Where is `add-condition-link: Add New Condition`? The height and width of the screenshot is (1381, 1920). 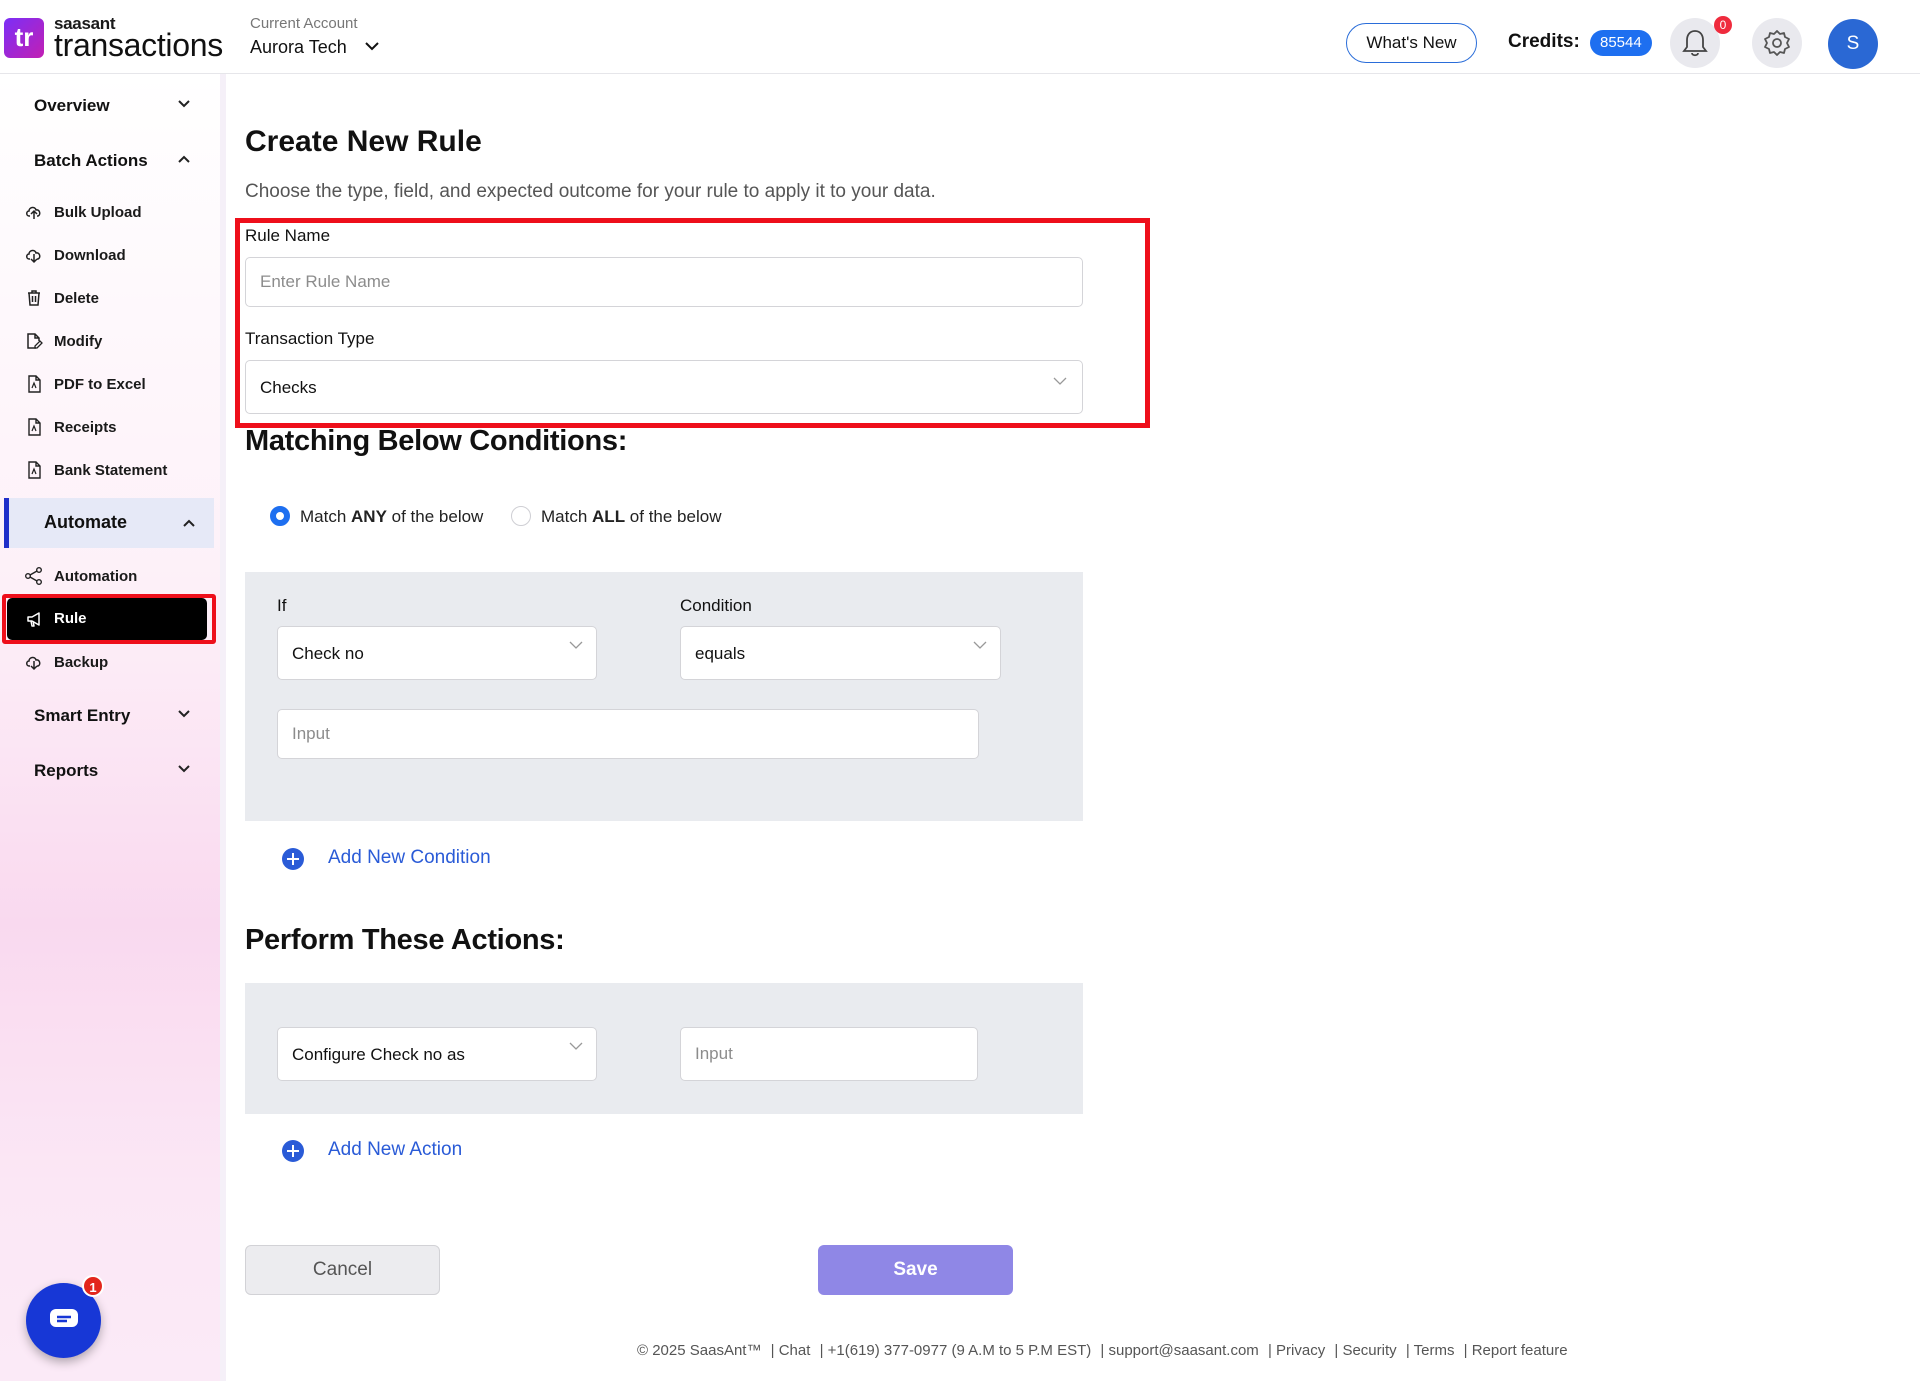 add-condition-link: Add New Condition is located at coordinates (409, 858).